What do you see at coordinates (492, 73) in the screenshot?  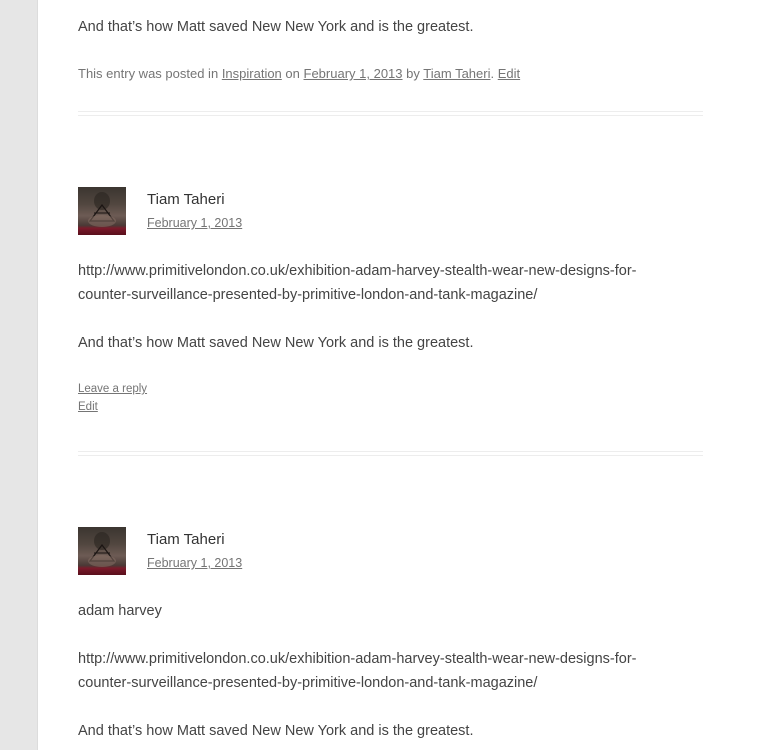 I see `entry-meta-period: .` at bounding box center [492, 73].